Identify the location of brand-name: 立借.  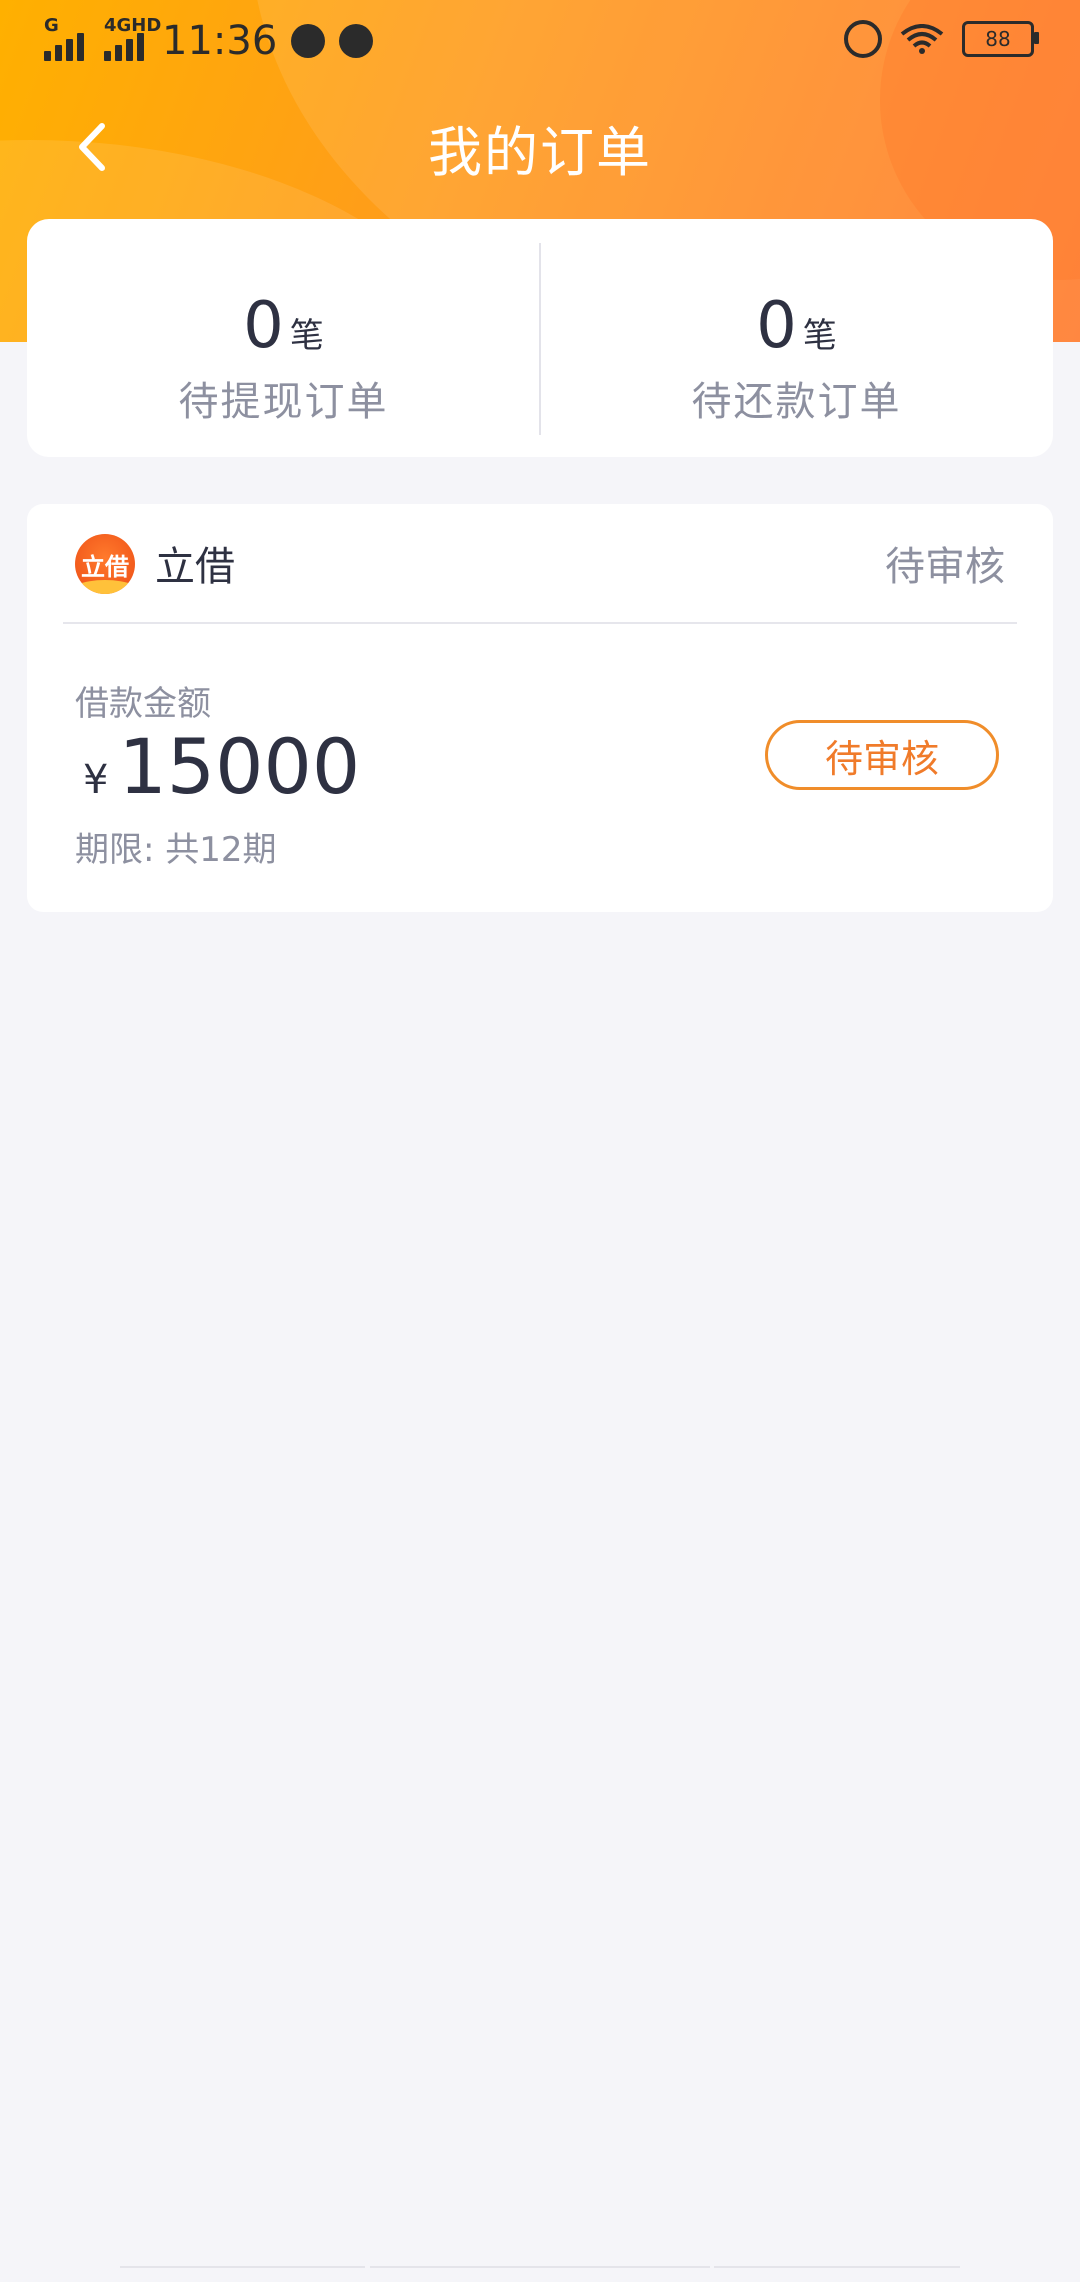
(195, 567).